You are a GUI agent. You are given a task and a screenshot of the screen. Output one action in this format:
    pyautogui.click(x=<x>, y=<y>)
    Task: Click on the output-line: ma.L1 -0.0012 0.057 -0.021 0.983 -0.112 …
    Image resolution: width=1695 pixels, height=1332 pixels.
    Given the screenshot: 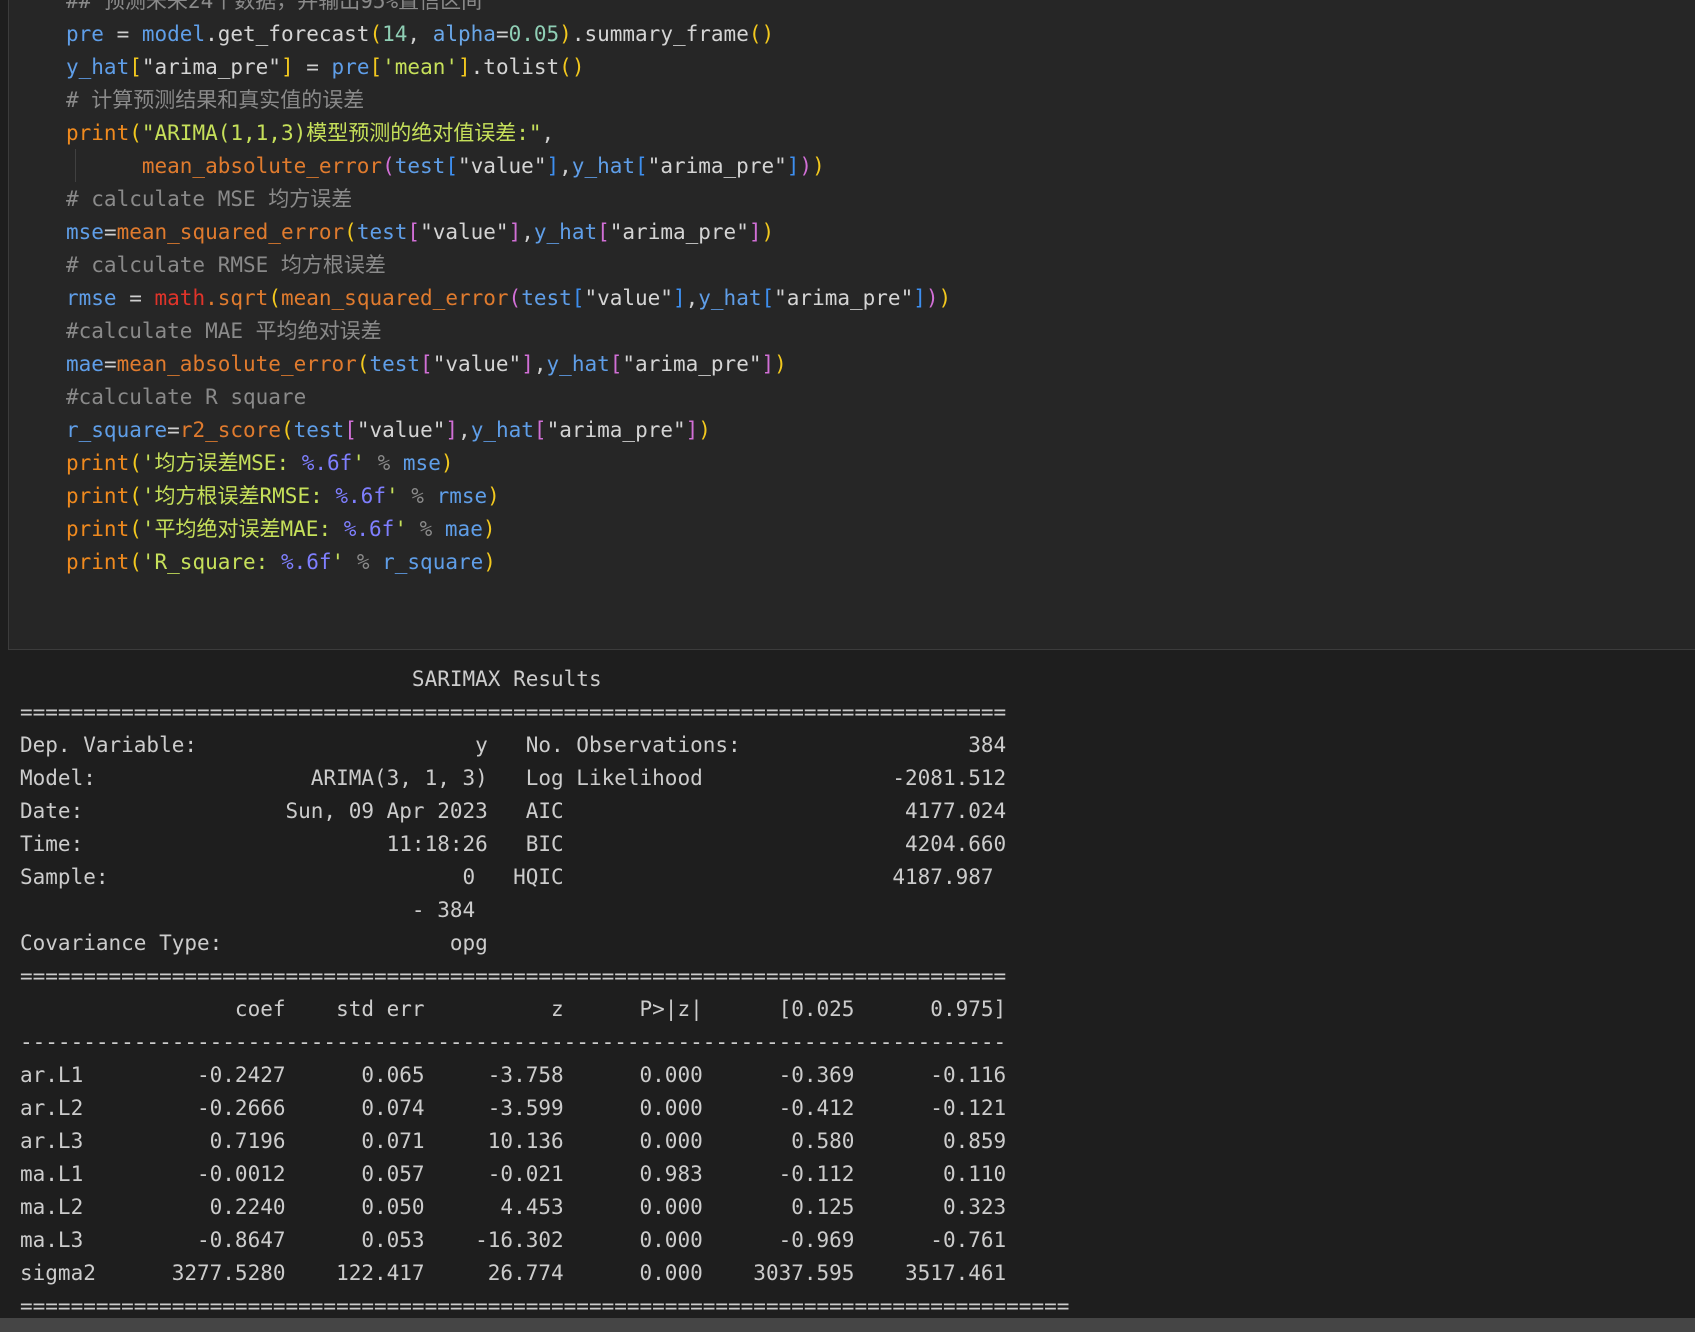 What is the action you would take?
    pyautogui.click(x=513, y=1174)
    